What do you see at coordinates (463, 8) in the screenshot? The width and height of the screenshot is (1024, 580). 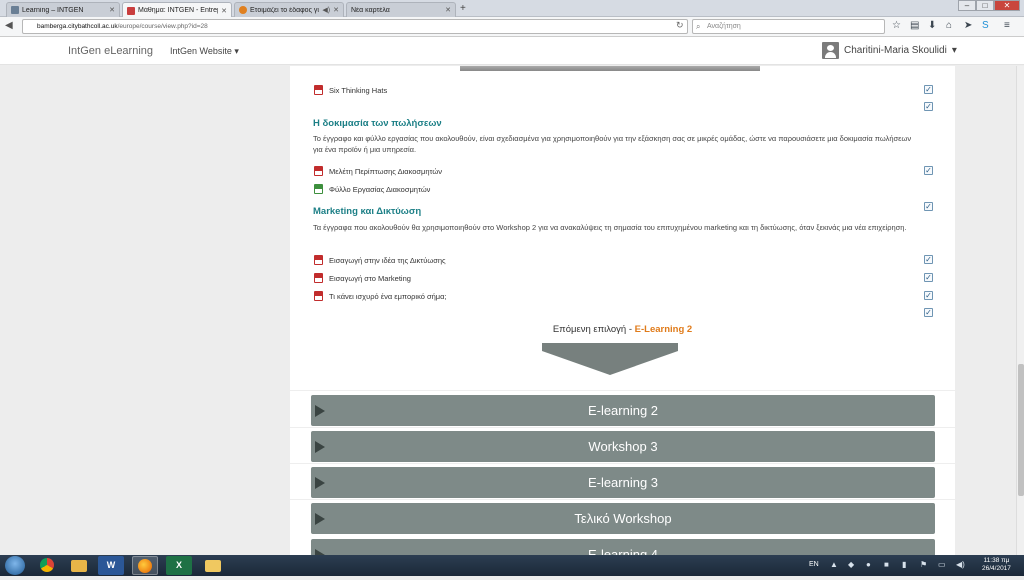 I see `new-tab-button: +` at bounding box center [463, 8].